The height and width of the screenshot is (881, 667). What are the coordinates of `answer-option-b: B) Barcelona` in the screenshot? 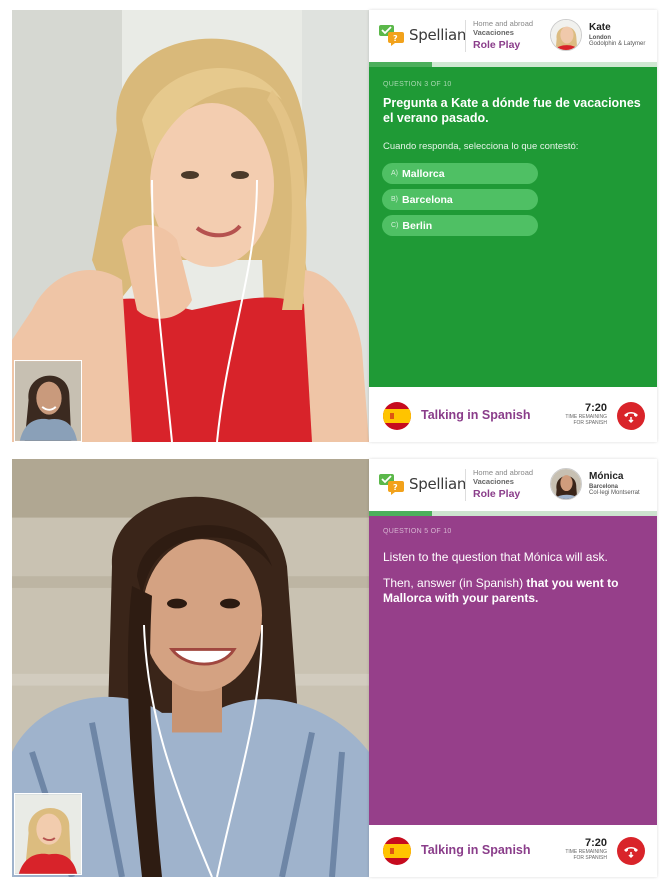 It's located at (460, 199).